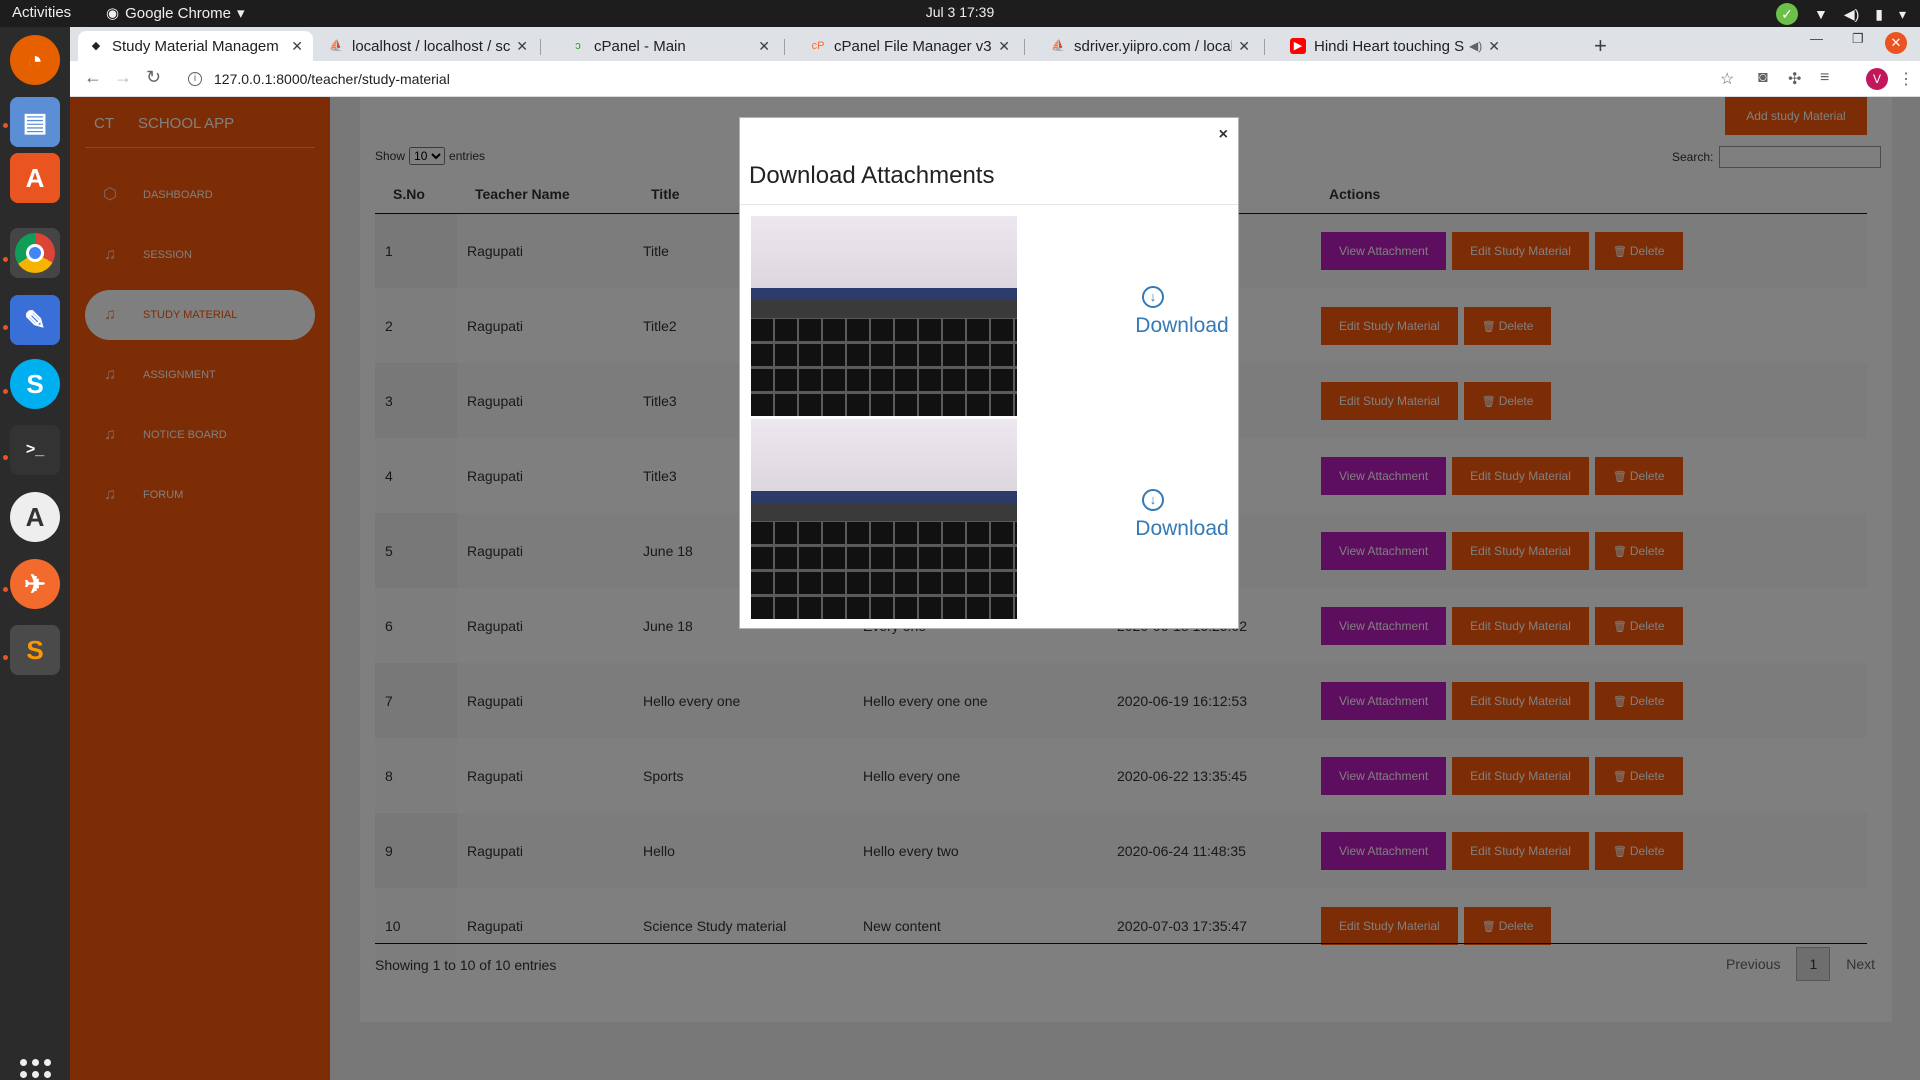 This screenshot has height=1080, width=1920. Describe the element at coordinates (1298, 46) in the screenshot. I see `youtube-icon: ▶` at that location.